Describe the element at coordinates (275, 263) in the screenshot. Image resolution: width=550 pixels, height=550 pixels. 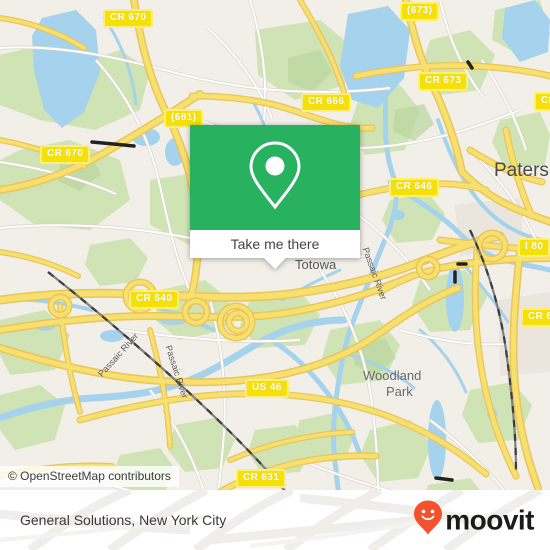
I see `popup-tail` at that location.